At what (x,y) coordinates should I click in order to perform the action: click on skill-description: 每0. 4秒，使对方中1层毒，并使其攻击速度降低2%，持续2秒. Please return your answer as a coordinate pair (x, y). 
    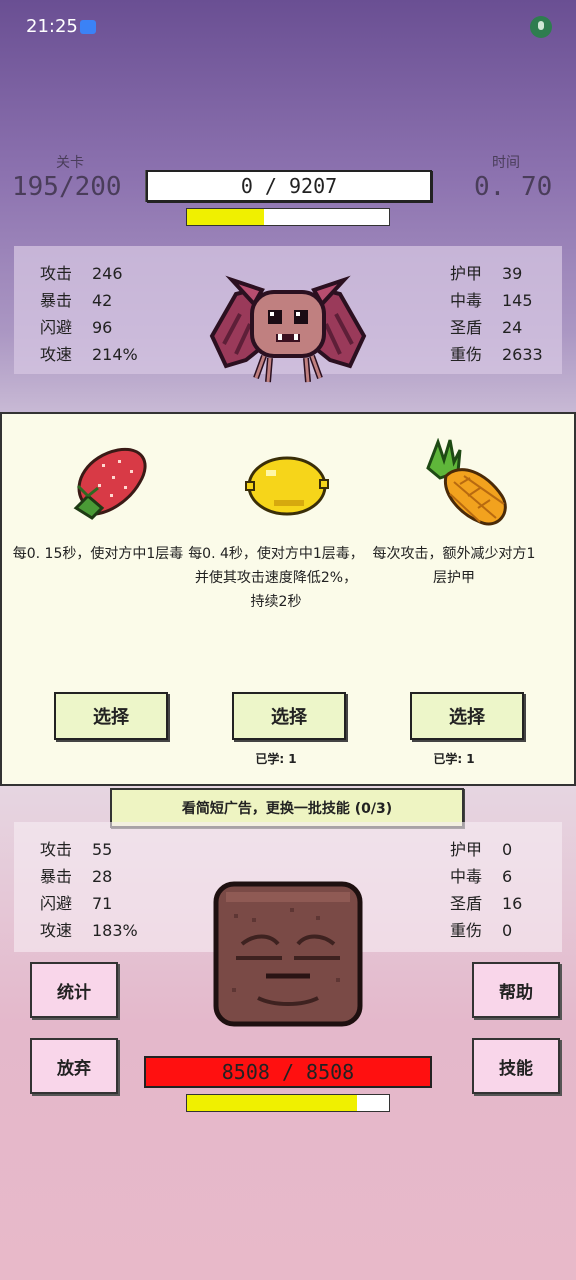
    Looking at the image, I should click on (276, 578).